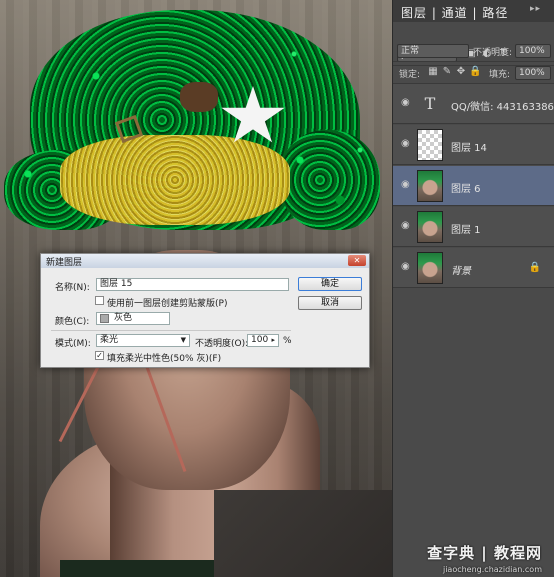 This screenshot has width=554, height=577. I want to click on clip-mask-checkbox, so click(99, 300).